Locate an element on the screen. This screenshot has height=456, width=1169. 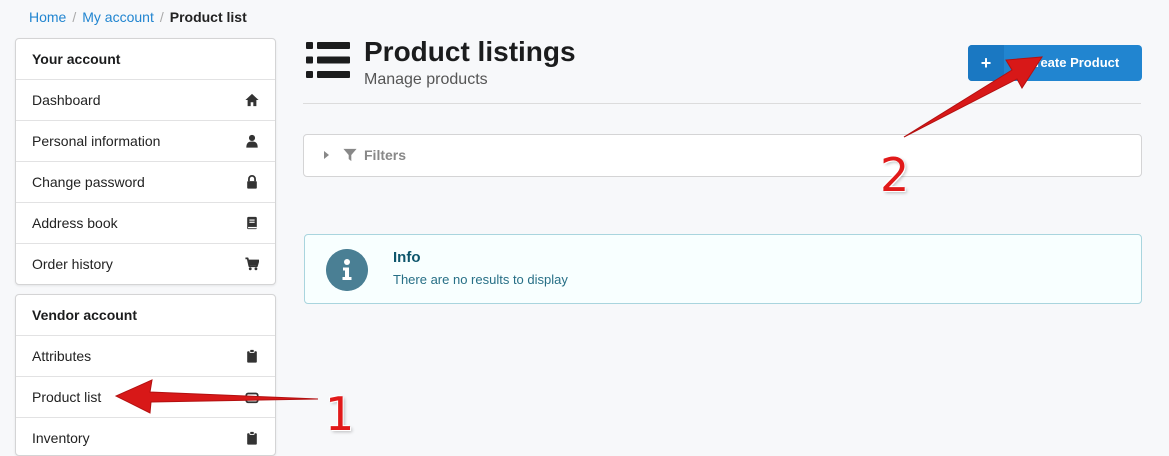
annotation-number-2: 2 is located at coordinates (895, 175).